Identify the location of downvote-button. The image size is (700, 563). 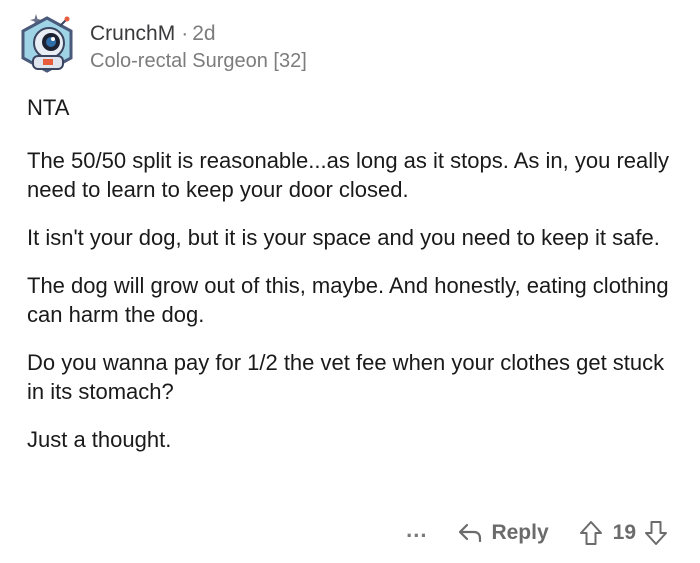
(656, 533).